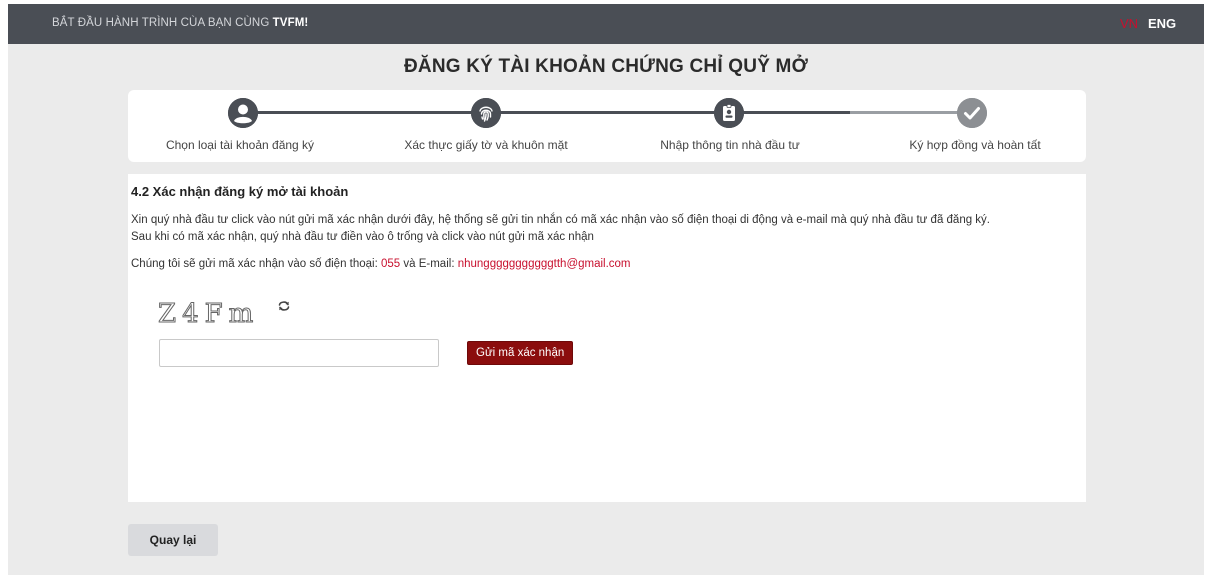  I want to click on tagline-brand: TVFM!, so click(290, 23).